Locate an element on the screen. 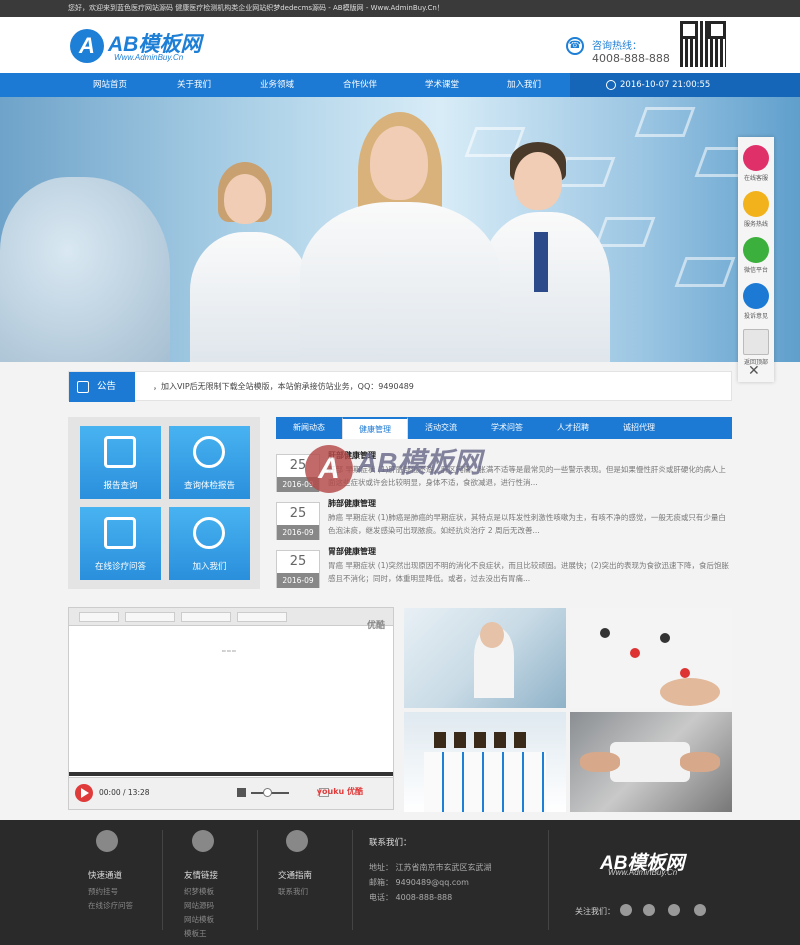  online-service-button: 在线客服 is located at coordinates (756, 164).